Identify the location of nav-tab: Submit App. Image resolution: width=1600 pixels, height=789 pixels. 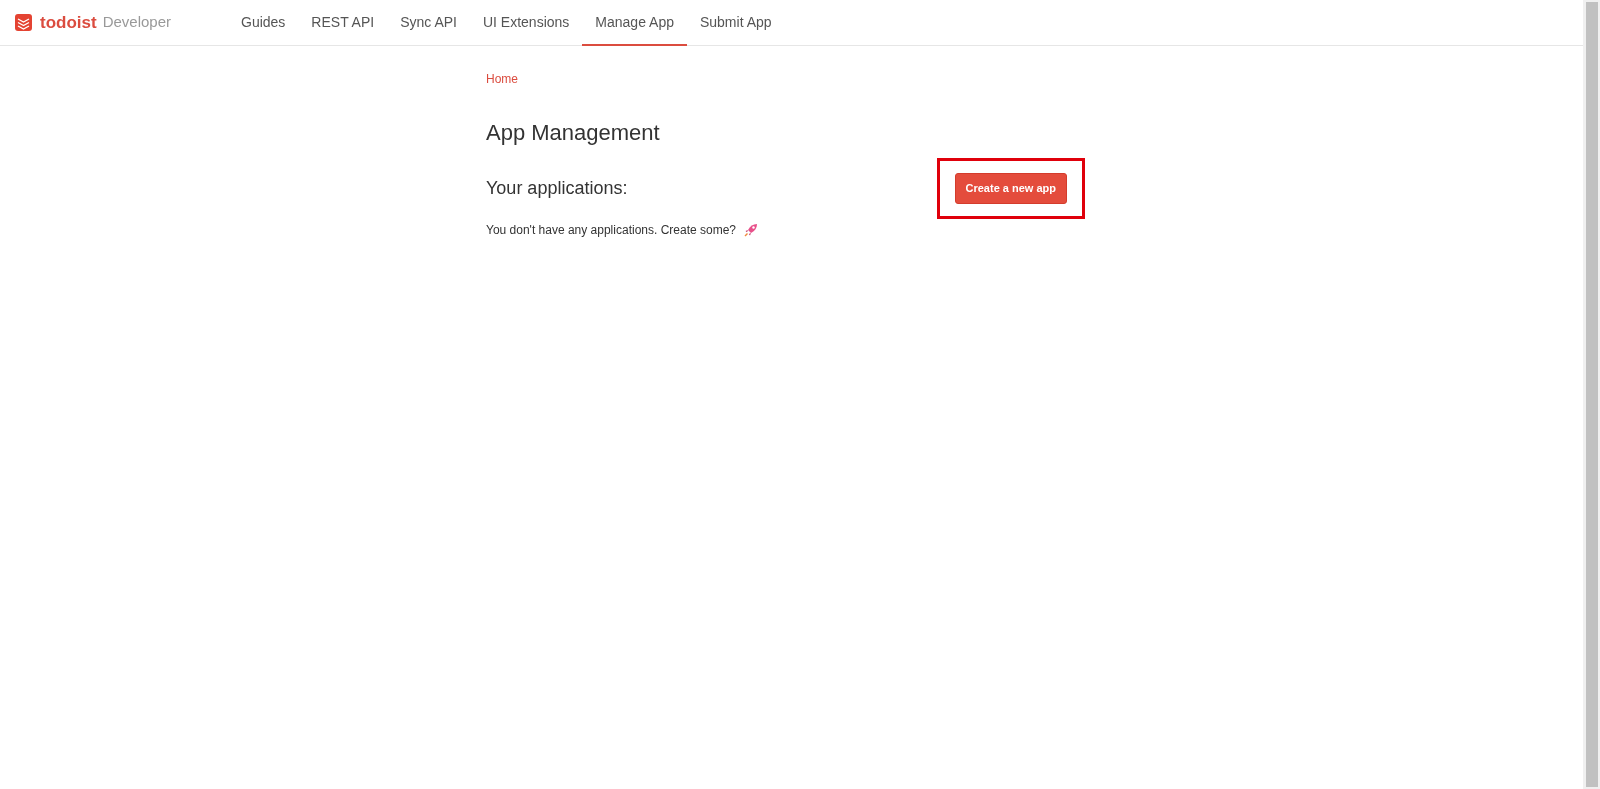
(735, 23).